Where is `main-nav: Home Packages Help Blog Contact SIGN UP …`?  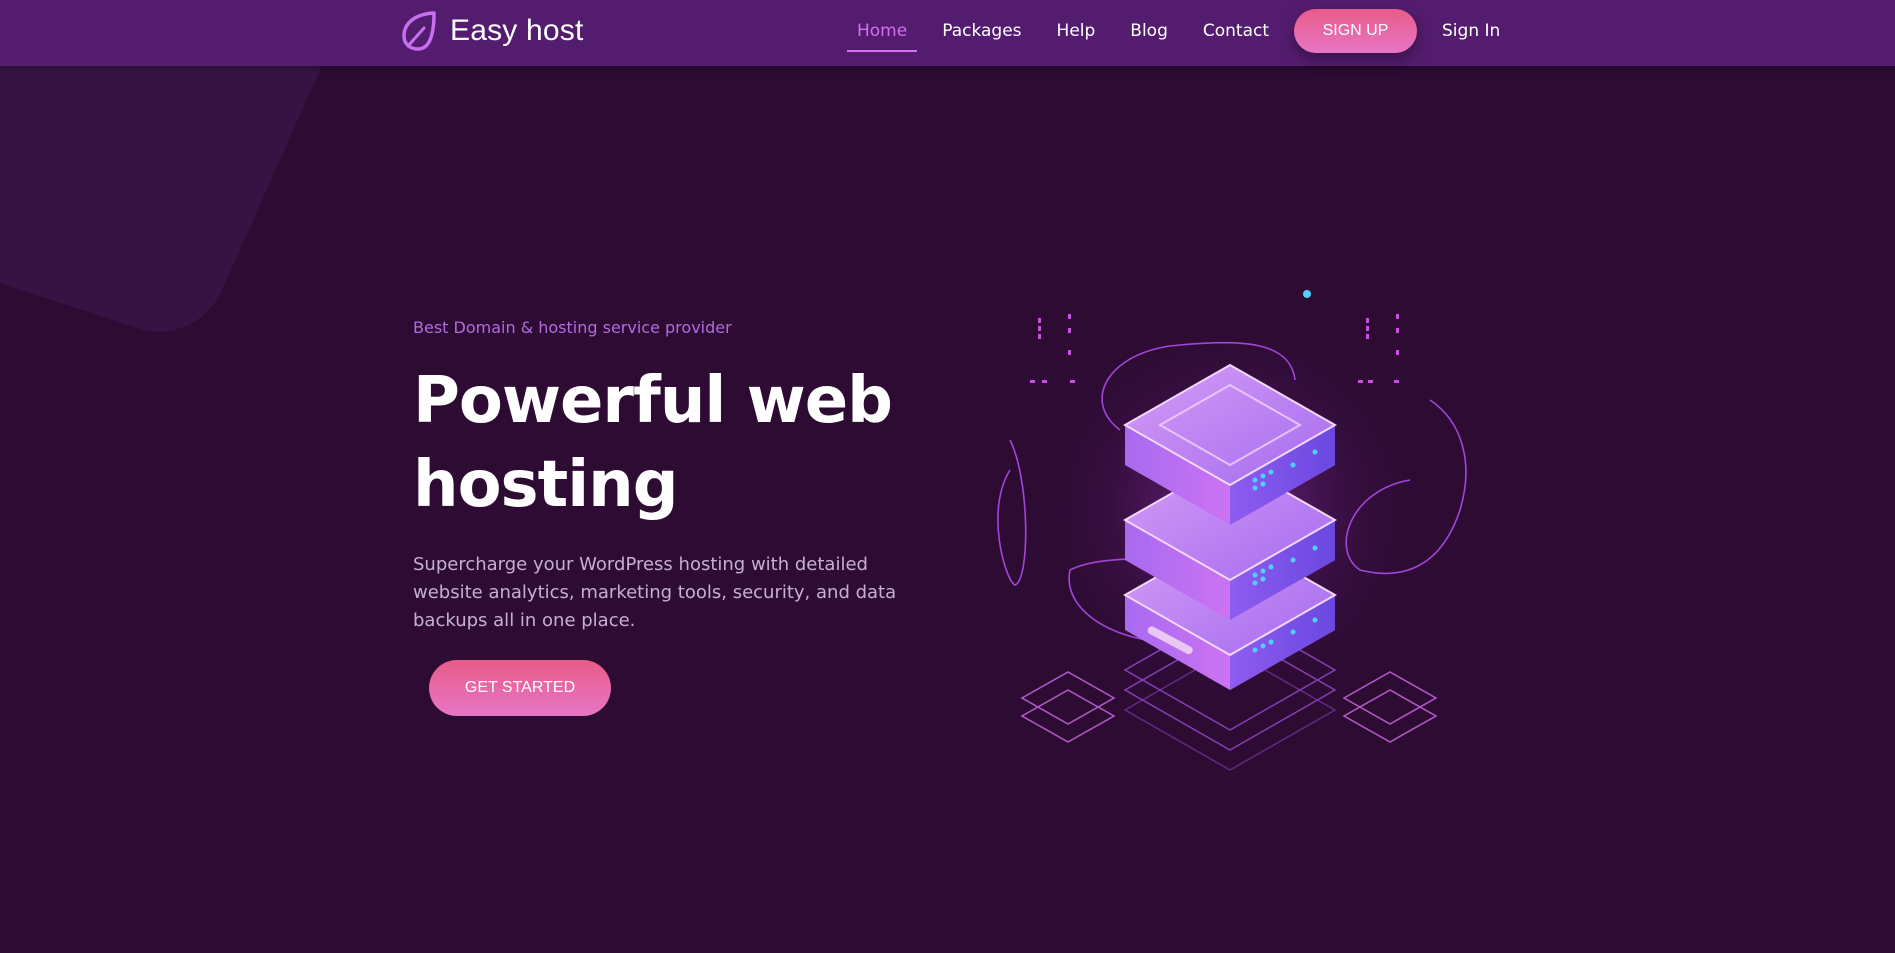
main-nav: Home Packages Help Blog Contact SIGN UP … is located at coordinates (1173, 31).